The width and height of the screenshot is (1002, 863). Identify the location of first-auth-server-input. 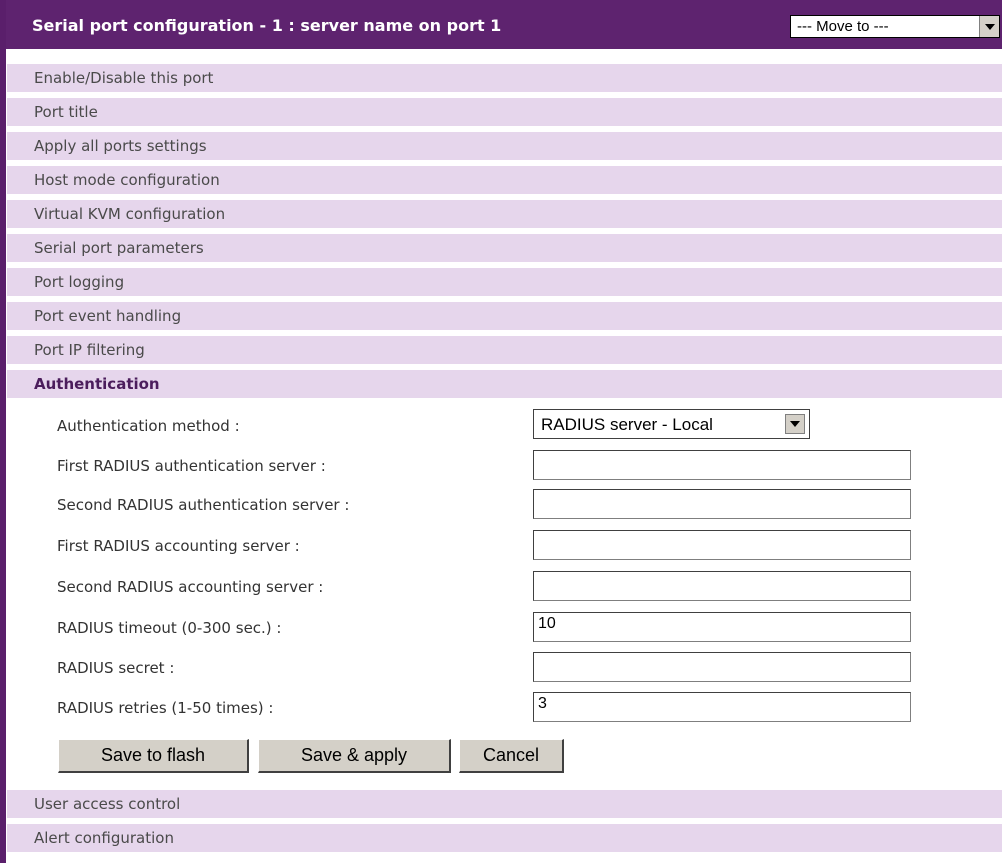
(722, 465).